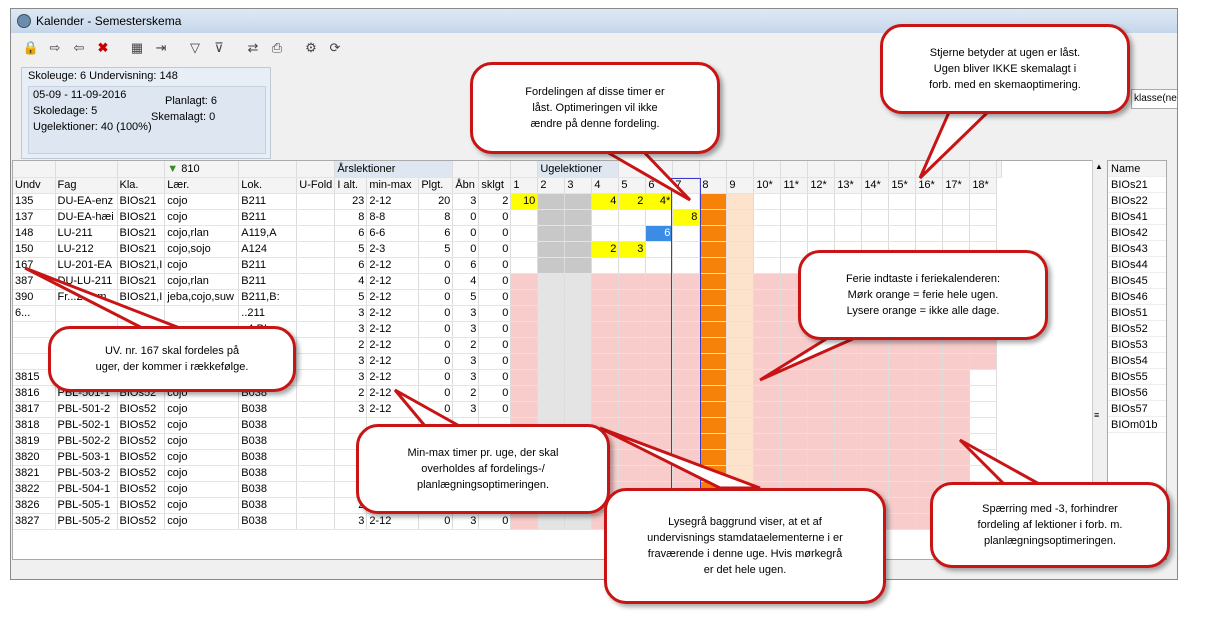  What do you see at coordinates (680, 458) in the screenshot?
I see `pointer-lysegraa` at bounding box center [680, 458].